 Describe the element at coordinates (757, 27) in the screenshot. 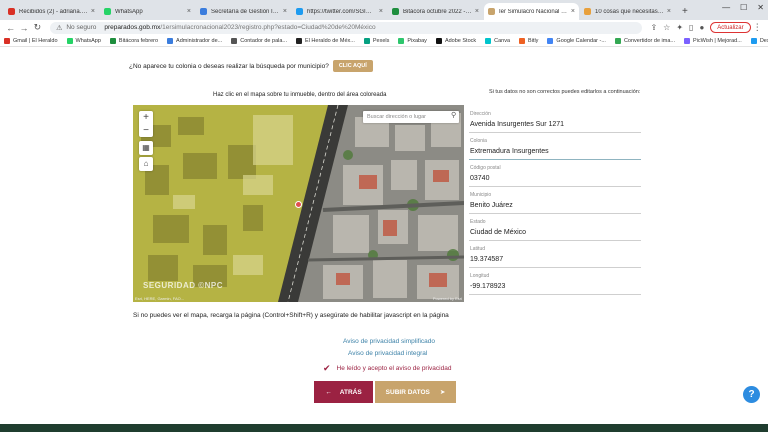

I see `menu-kebab-icon: ⋮` at that location.